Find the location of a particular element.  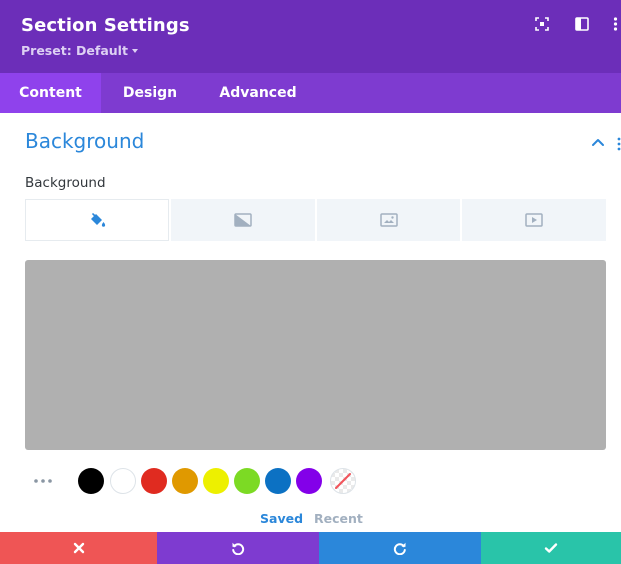

background-type-tabs is located at coordinates (315, 220).